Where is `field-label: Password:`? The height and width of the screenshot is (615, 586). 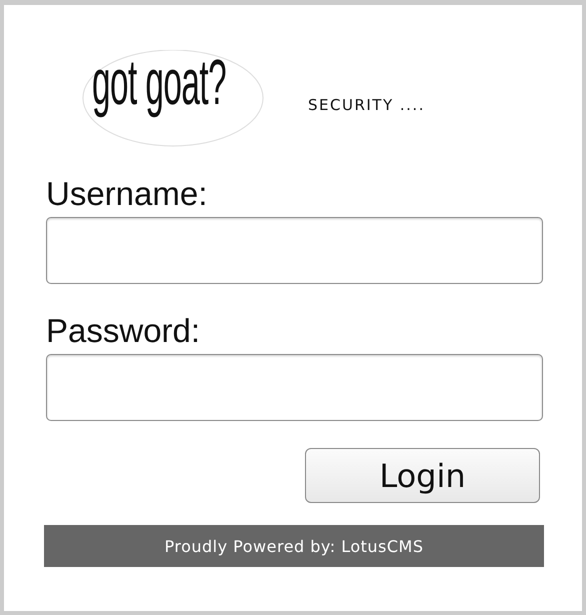
field-label: Password: is located at coordinates (123, 331).